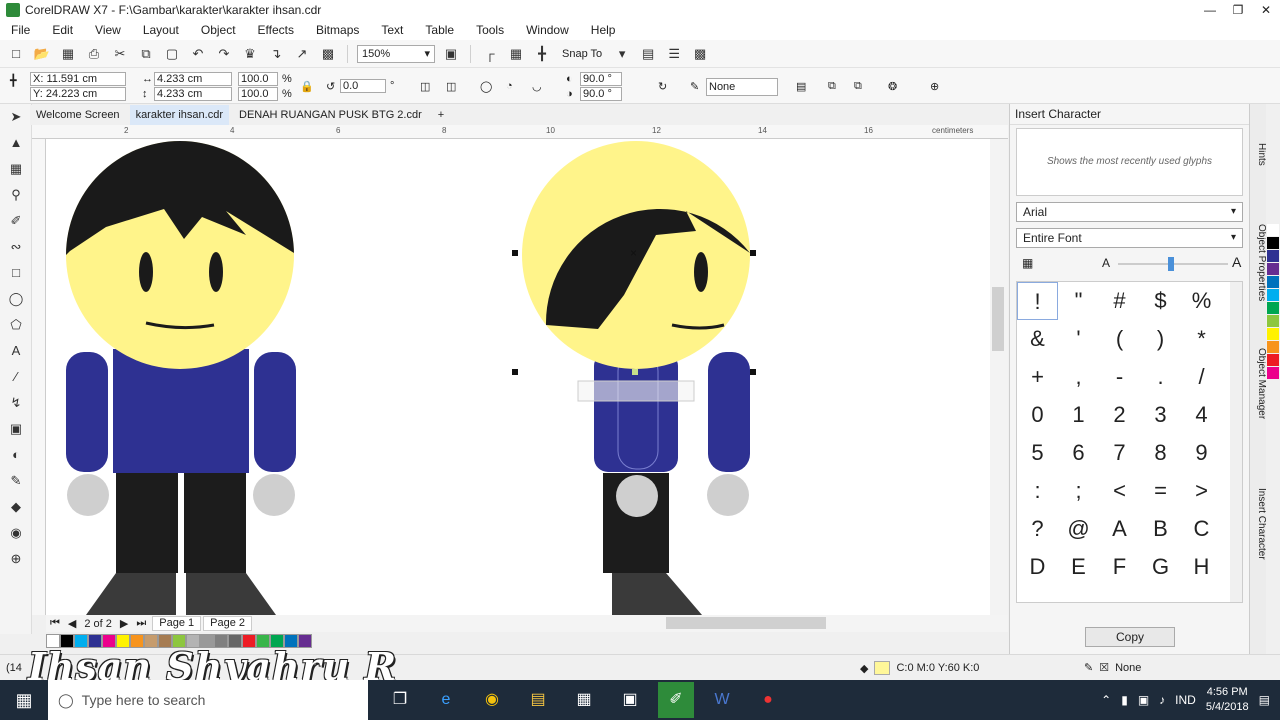 This screenshot has width=1280, height=720. Describe the element at coordinates (146, 54) in the screenshot. I see `copy-icon: ⧉` at that location.